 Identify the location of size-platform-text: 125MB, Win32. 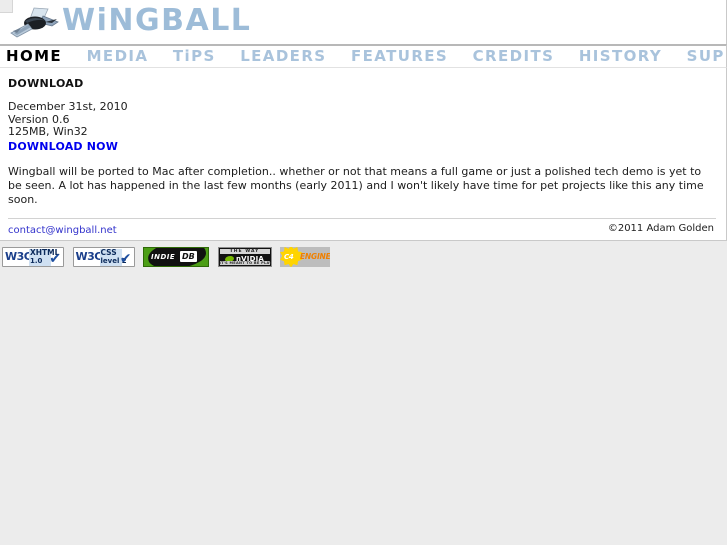
(48, 131).